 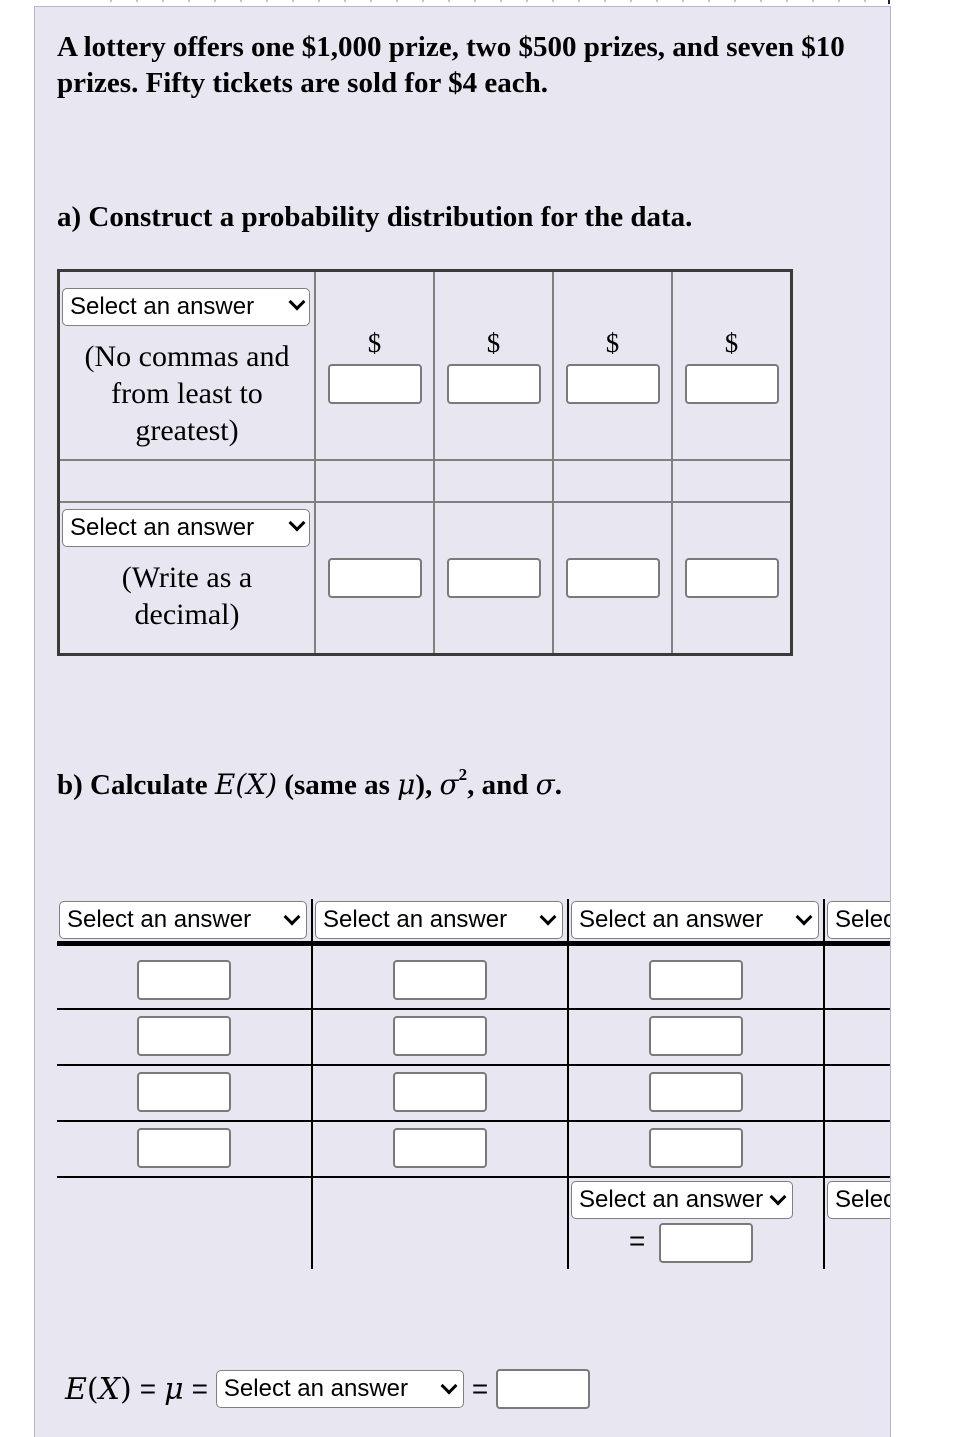 What do you see at coordinates (186, 307) in the screenshot?
I see `row1-variable-select: Select an answer` at bounding box center [186, 307].